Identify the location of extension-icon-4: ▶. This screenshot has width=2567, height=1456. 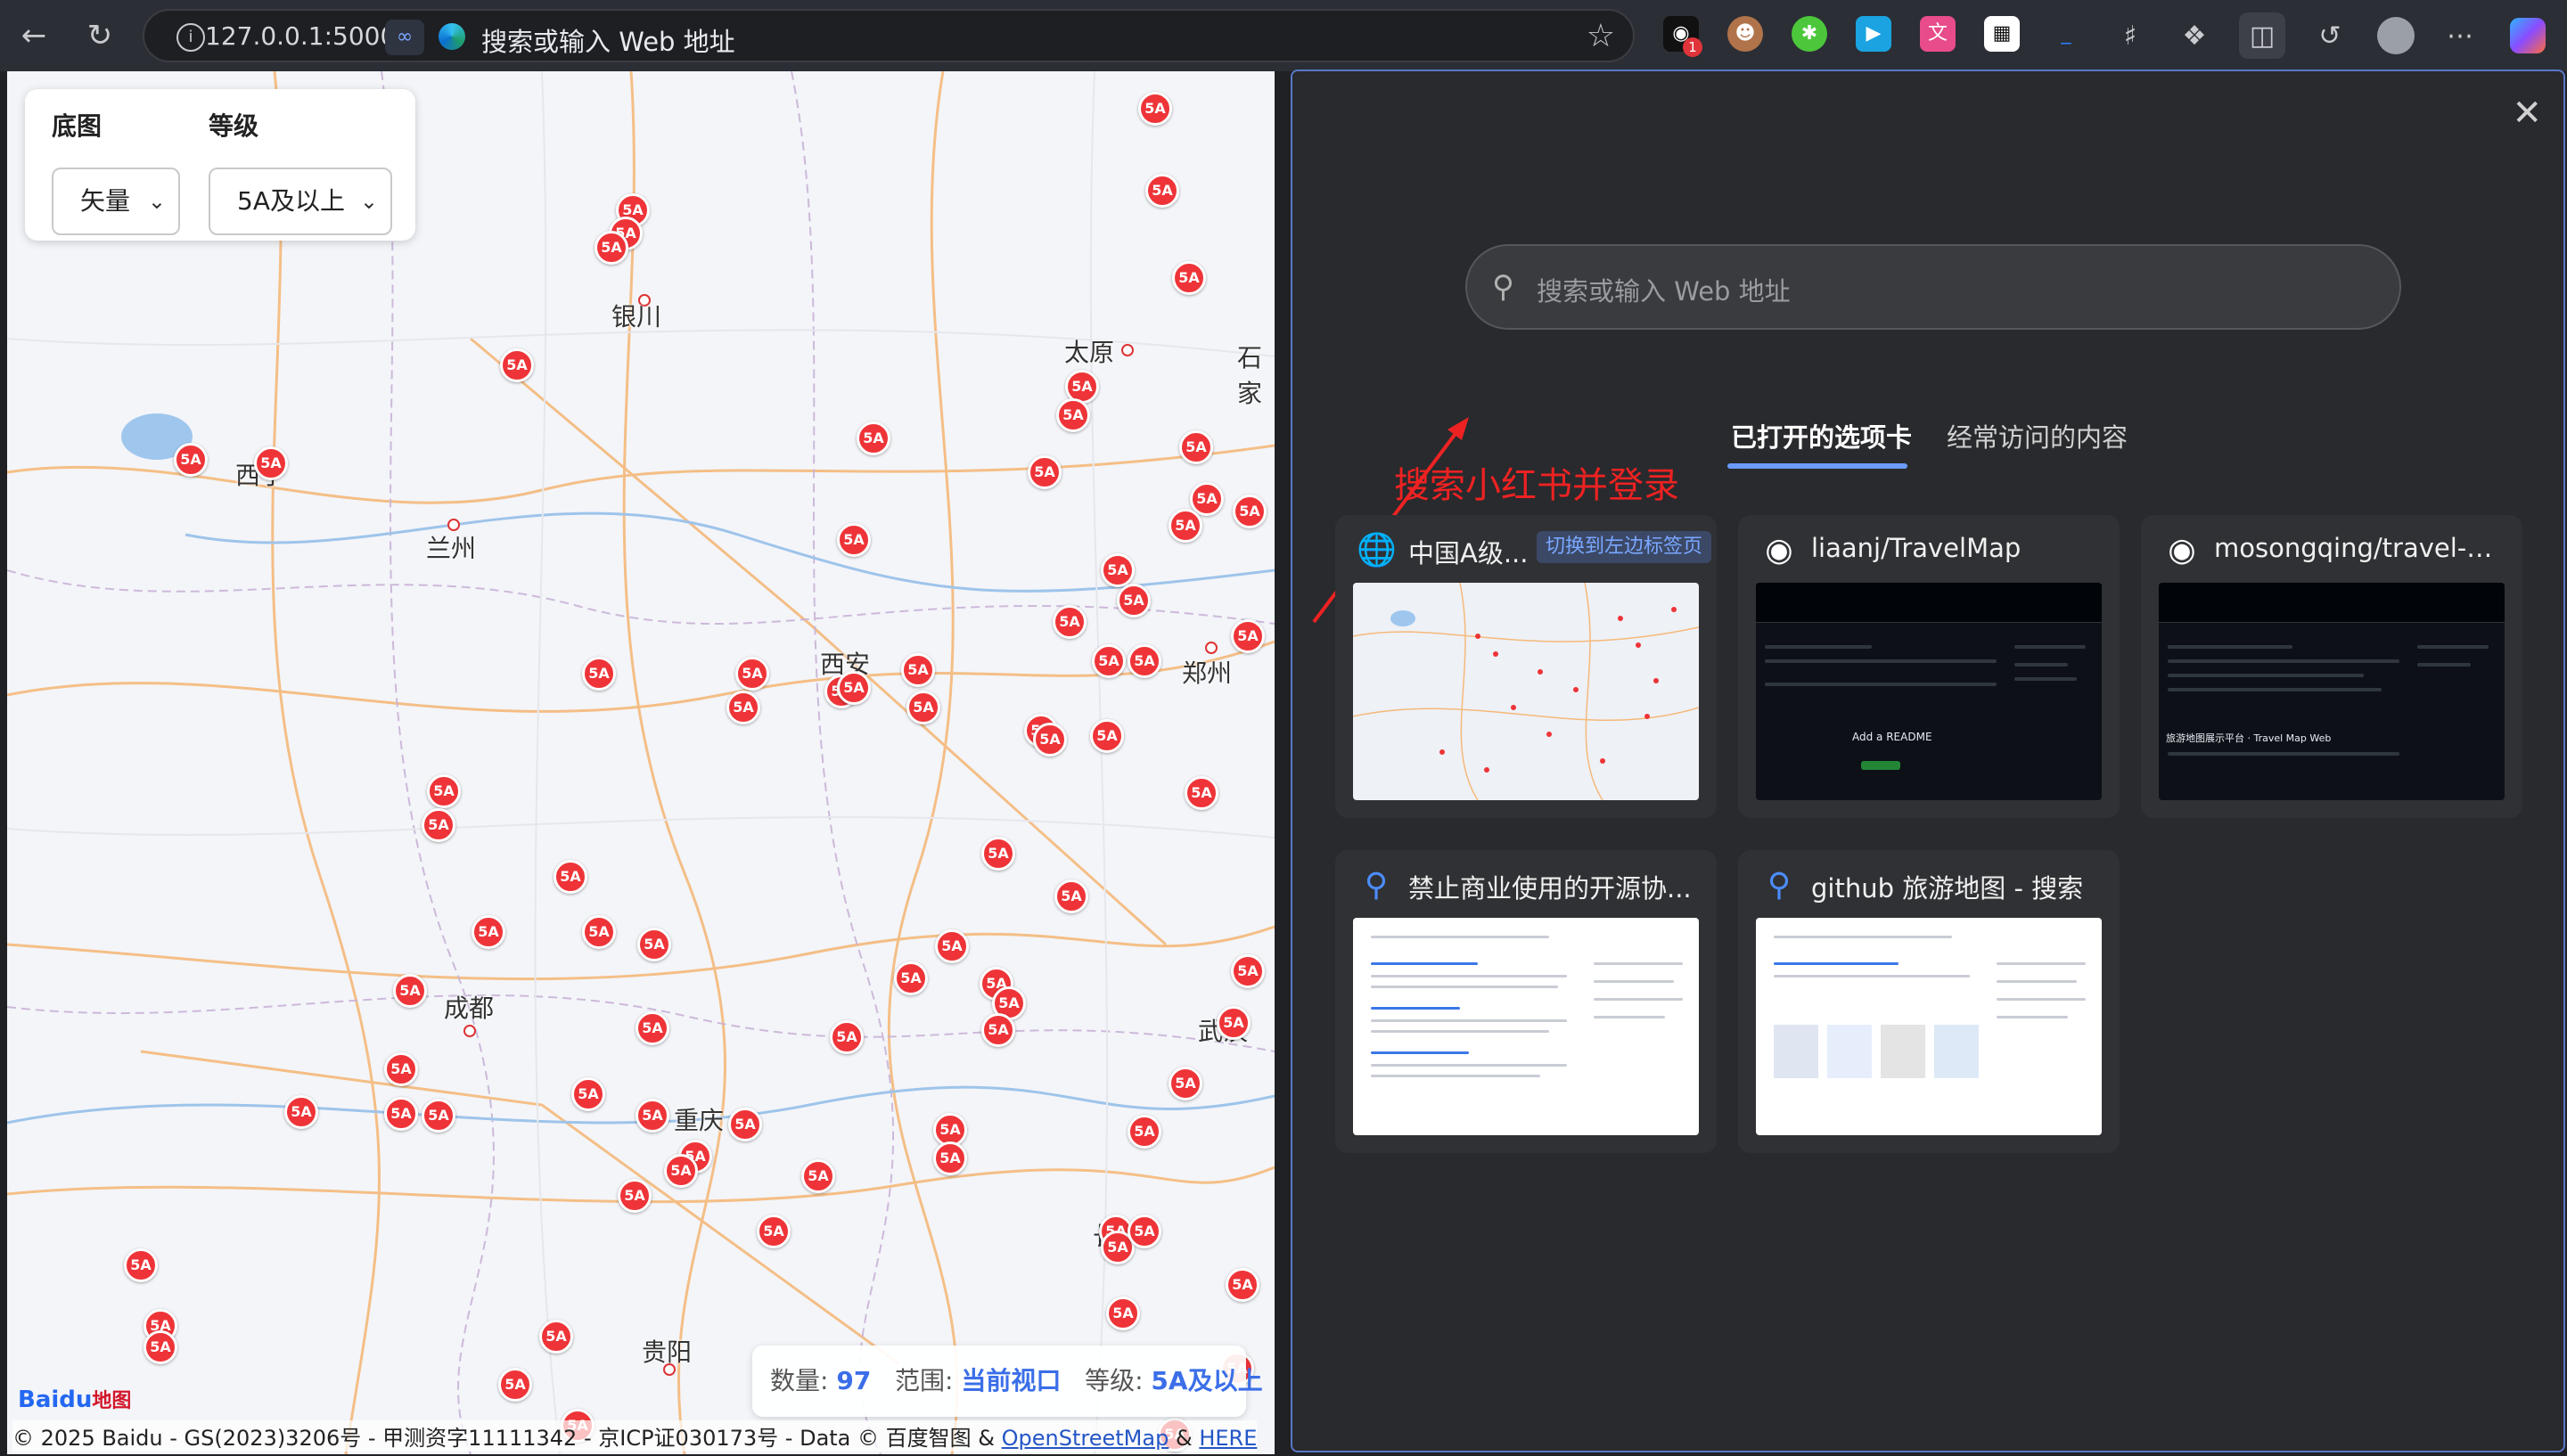
(1873, 34).